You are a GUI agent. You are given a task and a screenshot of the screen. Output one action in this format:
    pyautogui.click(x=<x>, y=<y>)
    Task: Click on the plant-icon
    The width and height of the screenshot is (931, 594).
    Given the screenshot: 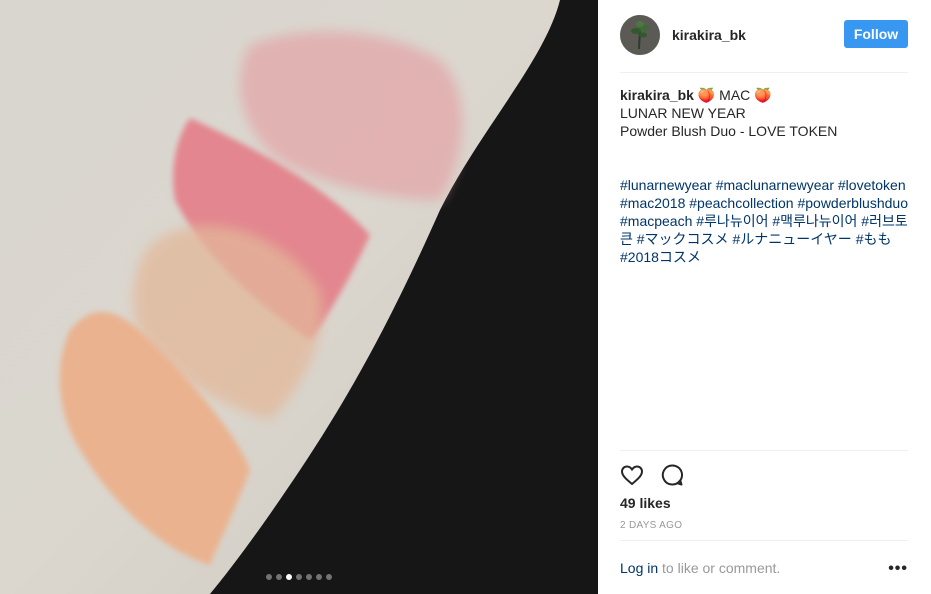 What is the action you would take?
    pyautogui.click(x=640, y=35)
    